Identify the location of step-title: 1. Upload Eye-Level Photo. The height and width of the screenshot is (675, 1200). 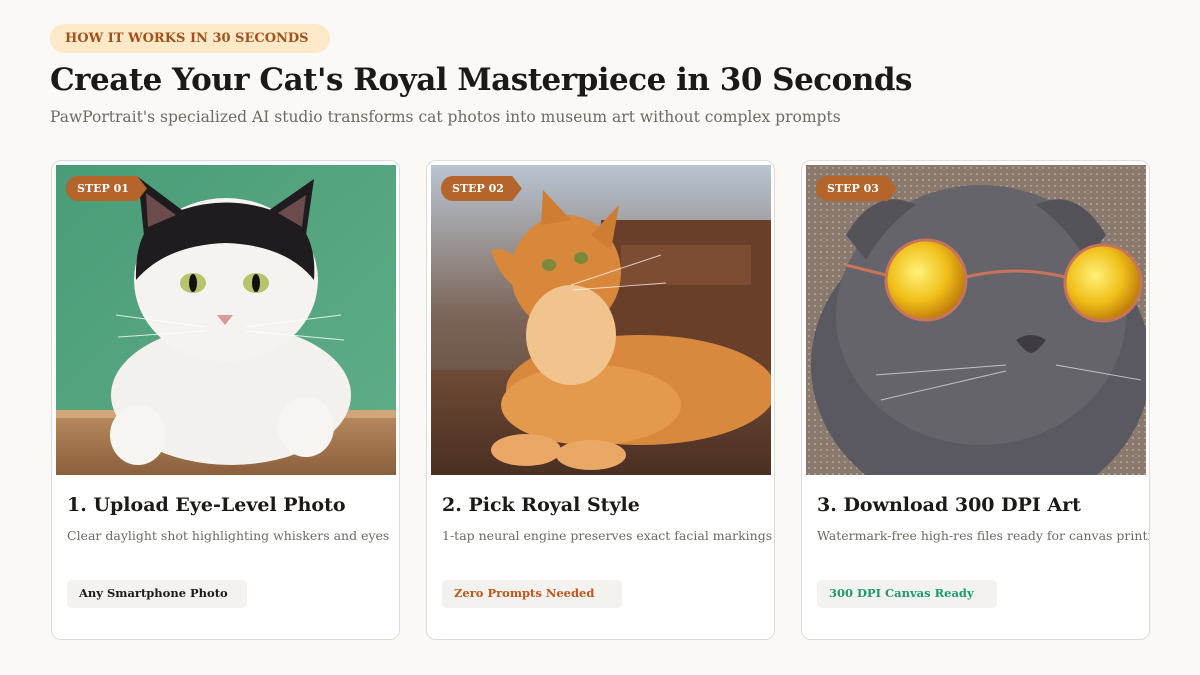
(206, 505).